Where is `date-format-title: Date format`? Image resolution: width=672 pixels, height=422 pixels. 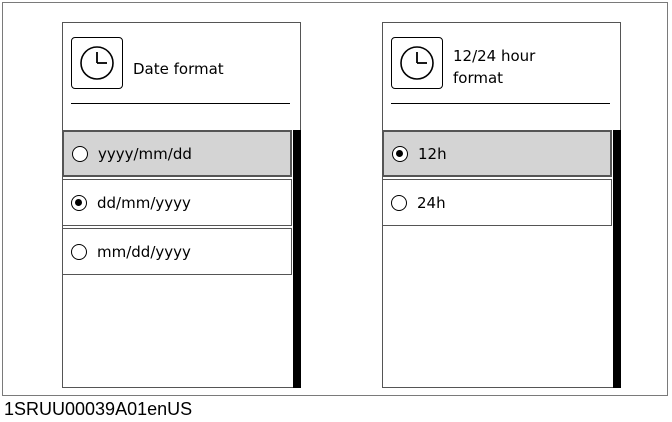
date-format-title: Date format is located at coordinates (178, 69).